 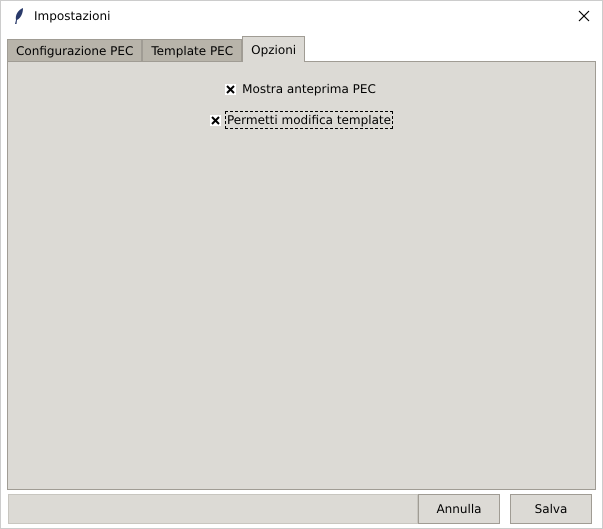 What do you see at coordinates (74, 50) in the screenshot?
I see `tab: Configurazione PEC` at bounding box center [74, 50].